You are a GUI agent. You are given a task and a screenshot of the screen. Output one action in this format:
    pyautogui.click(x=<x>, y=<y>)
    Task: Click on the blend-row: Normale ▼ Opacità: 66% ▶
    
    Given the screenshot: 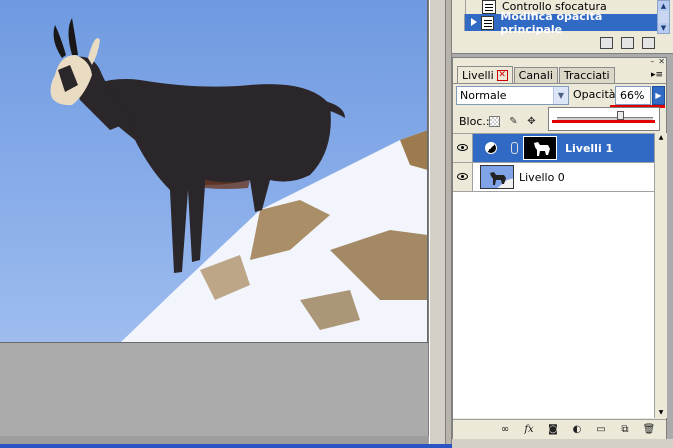 What is the action you would take?
    pyautogui.click(x=560, y=95)
    